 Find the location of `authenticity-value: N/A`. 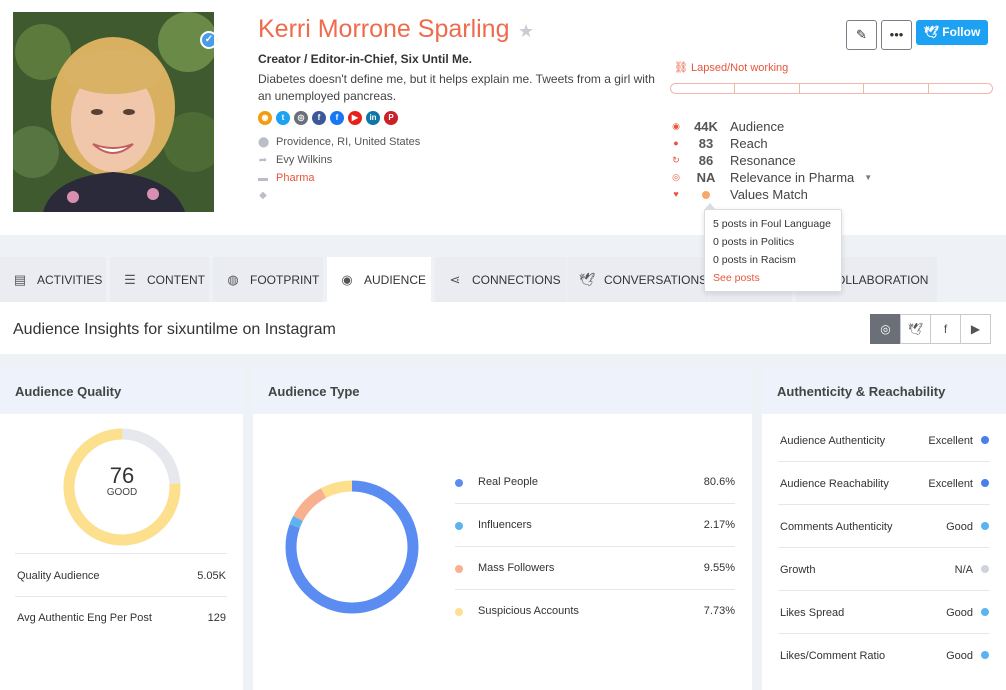

authenticity-value: N/A is located at coordinates (963, 570).